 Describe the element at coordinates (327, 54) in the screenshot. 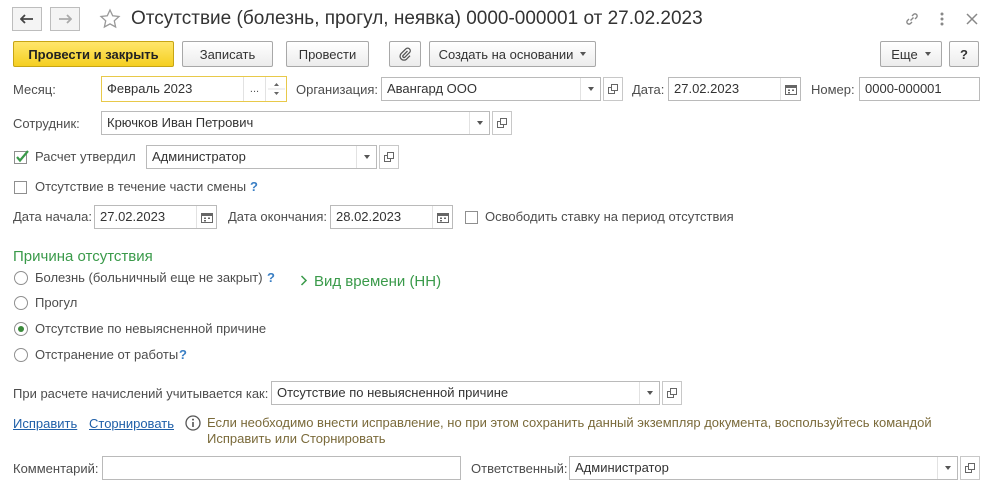

I see `post-button: Провести` at that location.